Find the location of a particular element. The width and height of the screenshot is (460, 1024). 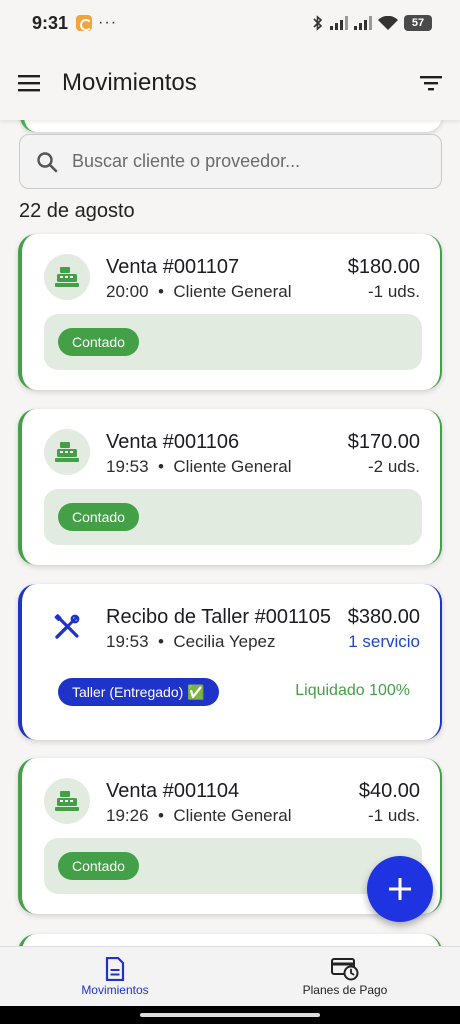

payment-status: Liquidado 100% is located at coordinates (352, 690).